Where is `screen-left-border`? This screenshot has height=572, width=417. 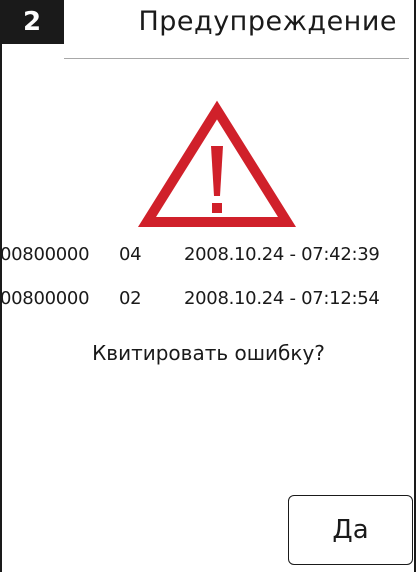 screen-left-border is located at coordinates (1, 286).